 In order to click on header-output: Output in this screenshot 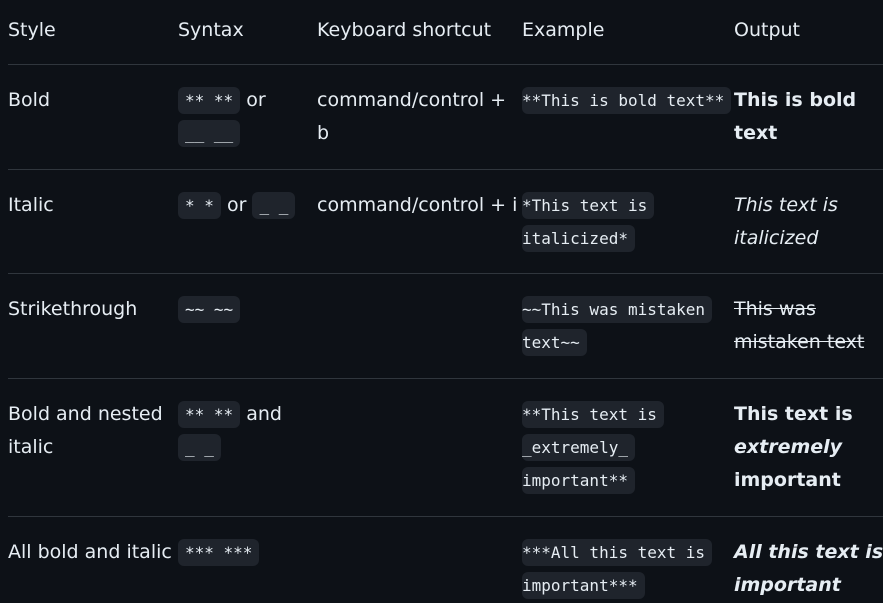, I will do `click(767, 30)`.